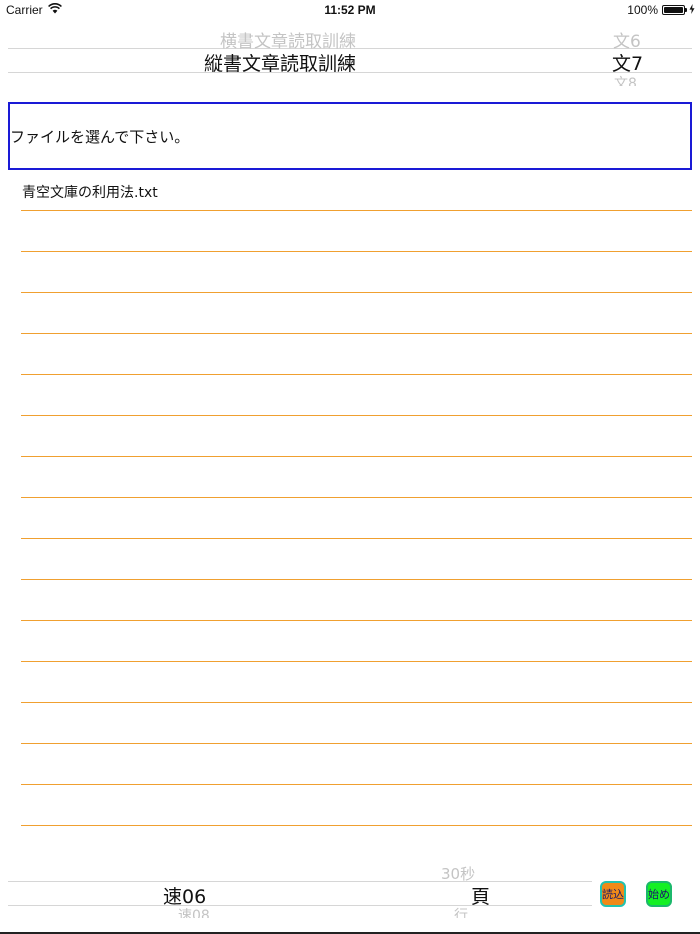 Image resolution: width=700 pixels, height=934 pixels. I want to click on picker-bottom-divider-lower, so click(300, 905).